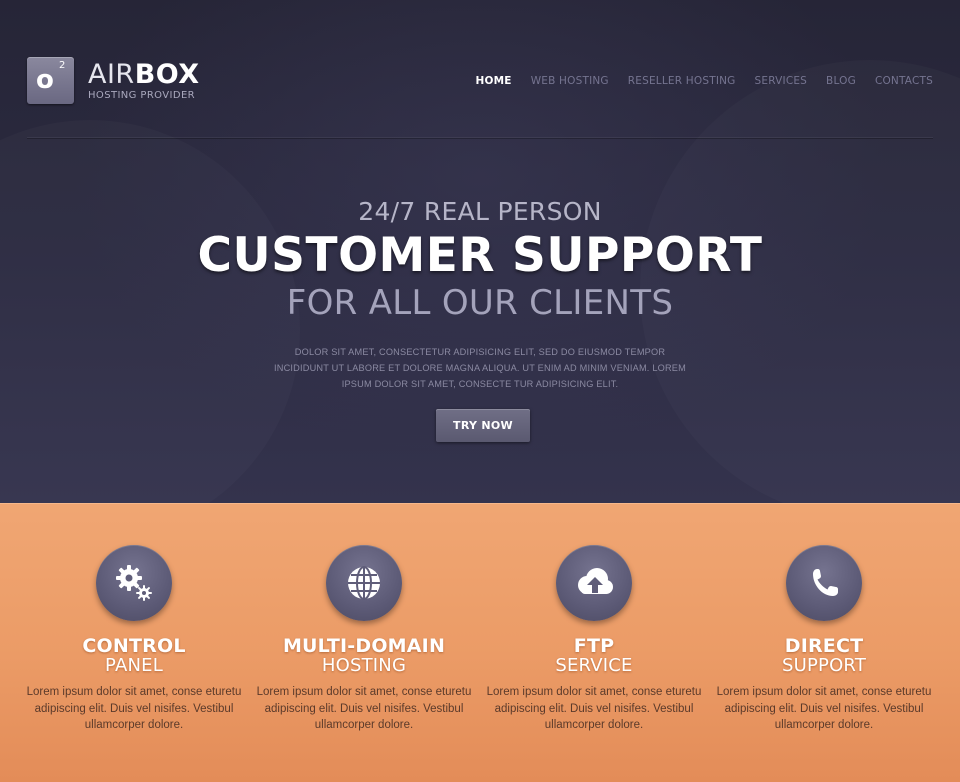  What do you see at coordinates (134, 665) in the screenshot?
I see `feature-subtitle: PANEL` at bounding box center [134, 665].